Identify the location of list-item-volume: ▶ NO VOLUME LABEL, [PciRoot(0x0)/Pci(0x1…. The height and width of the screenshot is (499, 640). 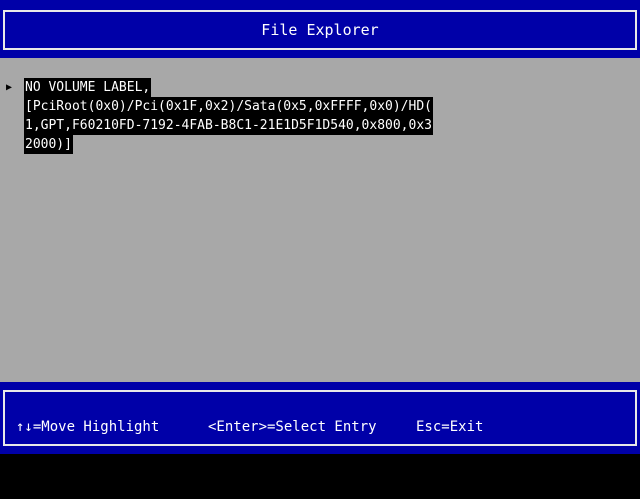
(219, 116).